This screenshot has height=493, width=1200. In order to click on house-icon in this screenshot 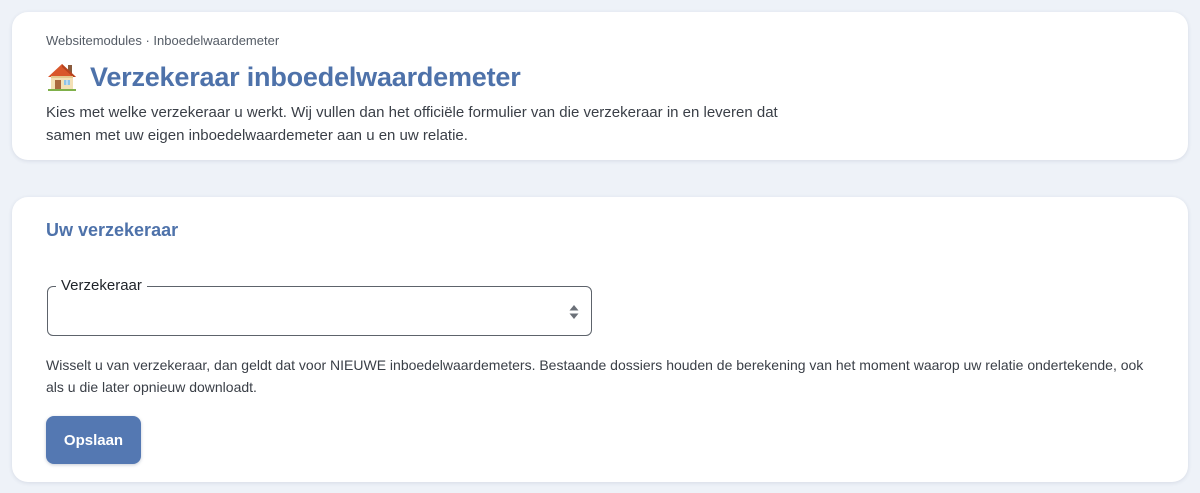, I will do `click(62, 77)`.